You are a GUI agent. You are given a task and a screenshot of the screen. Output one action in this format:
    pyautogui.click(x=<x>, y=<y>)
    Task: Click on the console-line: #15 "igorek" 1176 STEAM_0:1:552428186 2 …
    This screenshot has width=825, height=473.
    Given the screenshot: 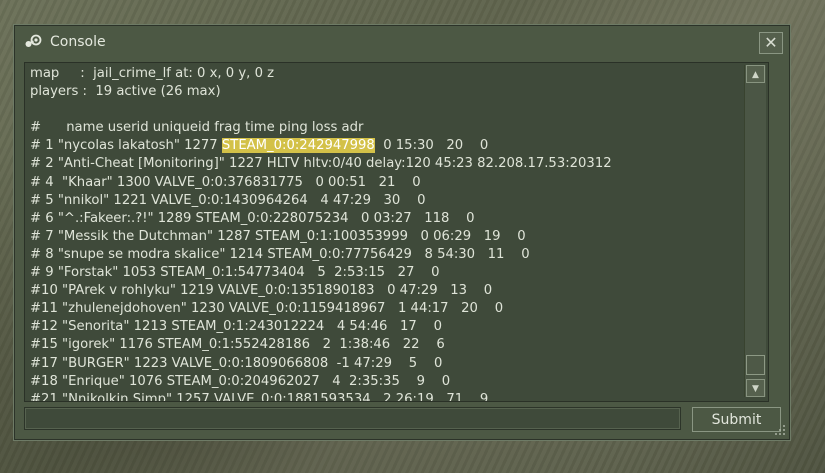 What is the action you would take?
    pyautogui.click(x=237, y=345)
    